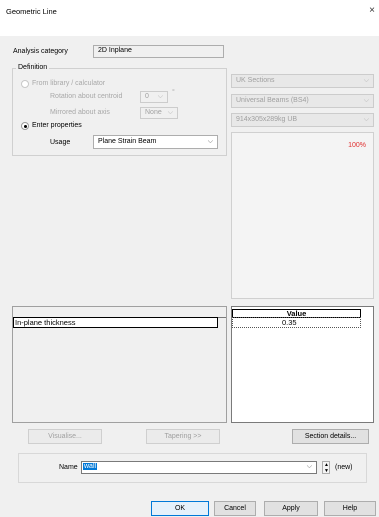 This screenshot has width=379, height=517. Describe the element at coordinates (291, 508) in the screenshot. I see `apply-button: Apply` at that location.